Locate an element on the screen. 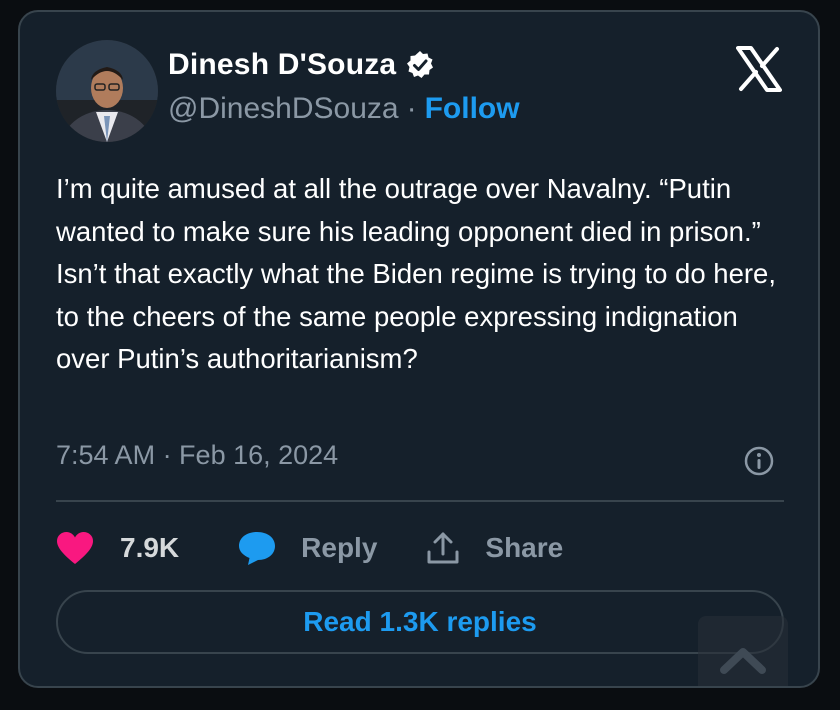  profile-photo-icon is located at coordinates (107, 91).